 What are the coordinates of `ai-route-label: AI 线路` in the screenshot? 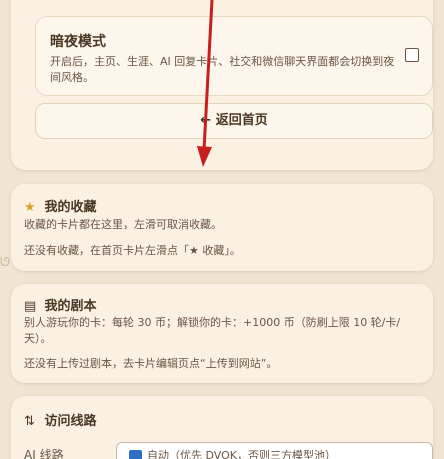 It's located at (44, 453).